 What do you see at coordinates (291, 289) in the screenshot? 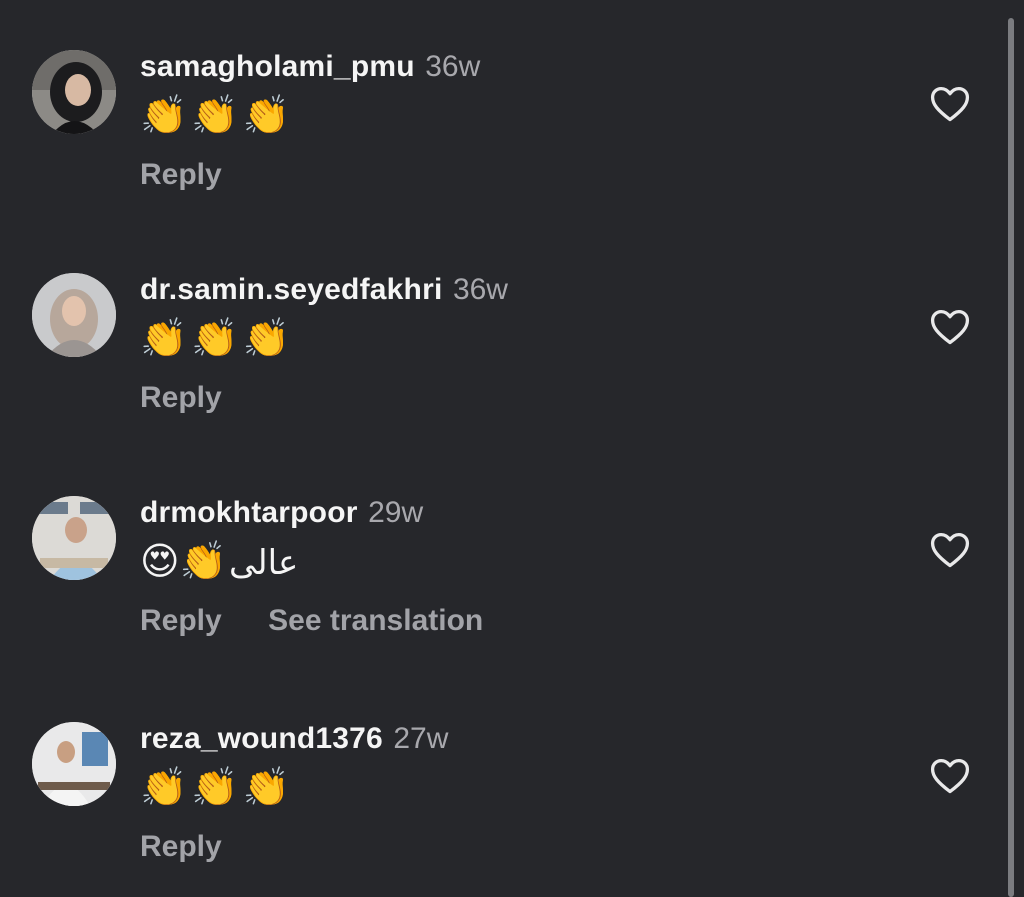
I see `username-link: dr.samin.seyedfakhri` at bounding box center [291, 289].